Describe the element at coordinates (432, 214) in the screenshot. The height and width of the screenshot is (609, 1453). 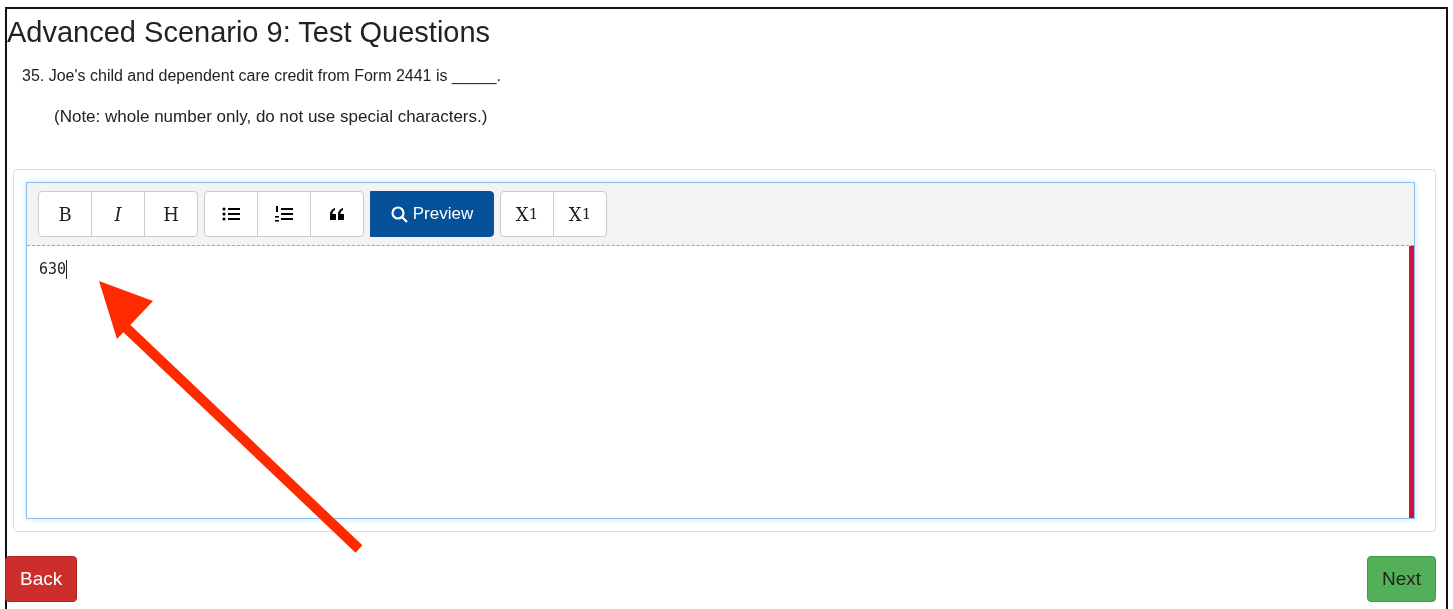
I see `preview-button: Preview` at that location.